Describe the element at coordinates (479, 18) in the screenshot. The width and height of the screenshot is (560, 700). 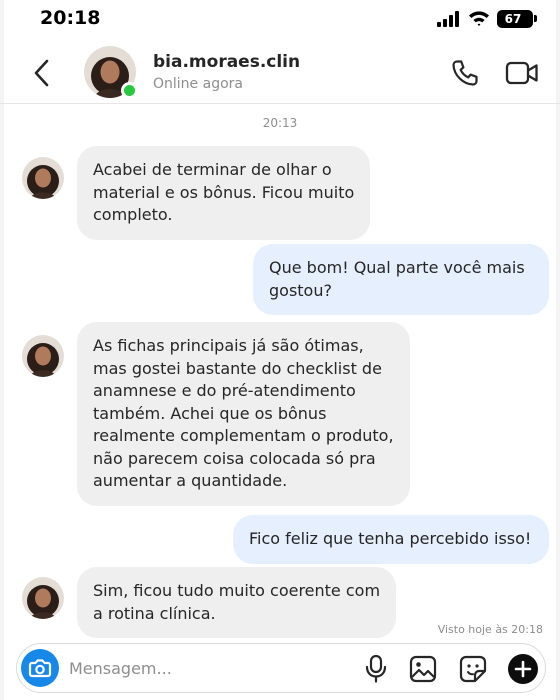
I see `wifi-icon` at that location.